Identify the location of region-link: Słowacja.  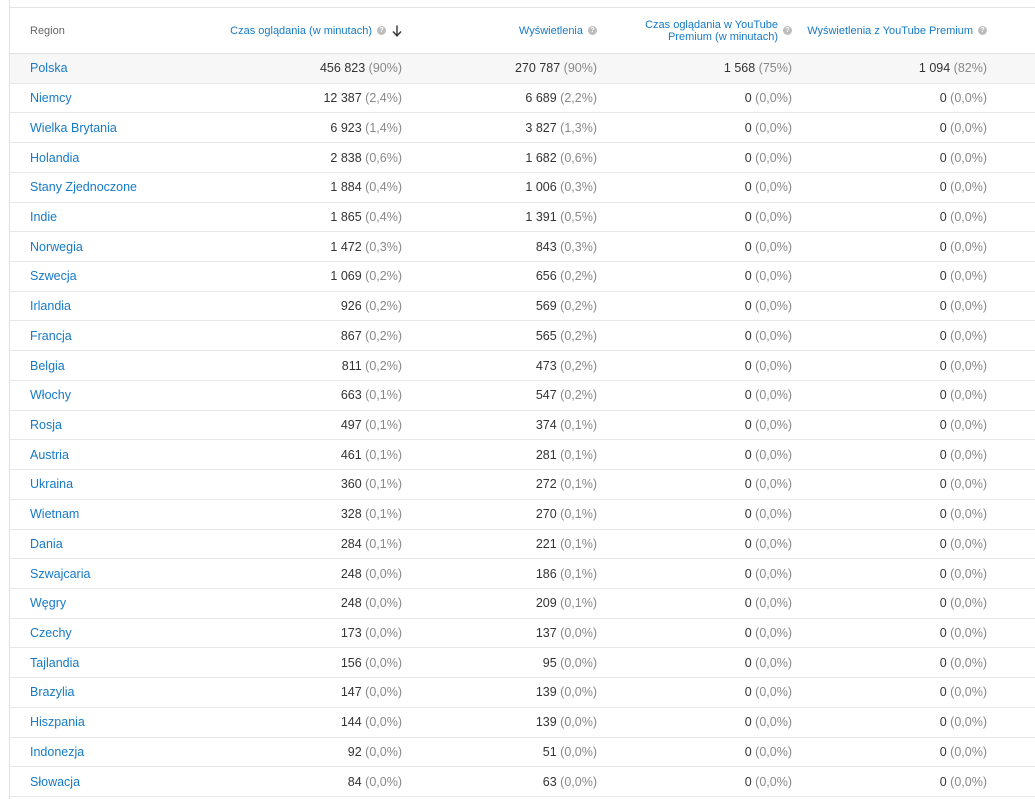
(55, 782).